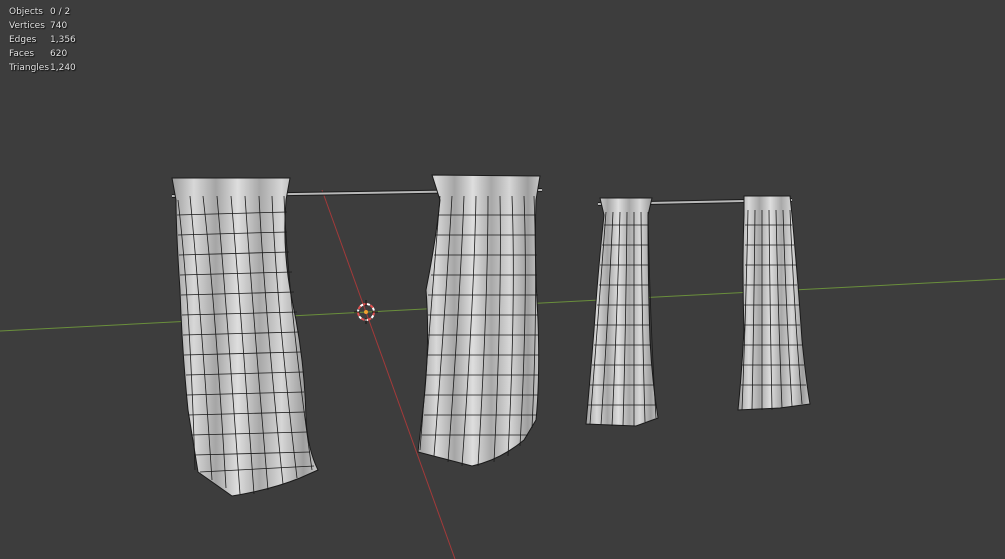 This screenshot has height=559, width=1005. I want to click on stats-row-vertices: Vertices 740, so click(42, 26).